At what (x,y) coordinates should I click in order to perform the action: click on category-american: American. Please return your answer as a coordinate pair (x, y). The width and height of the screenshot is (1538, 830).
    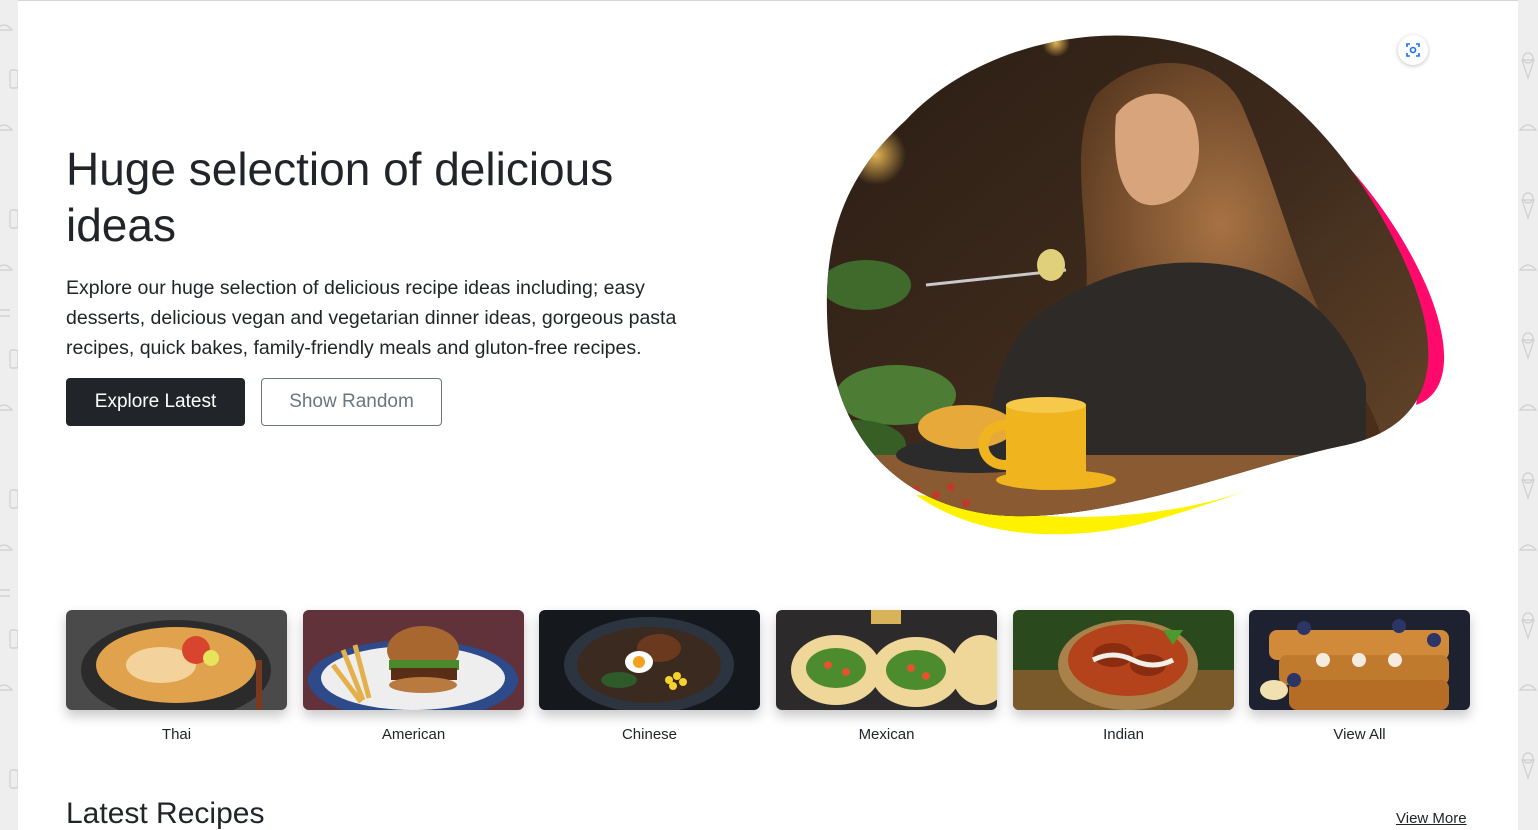
    Looking at the image, I should click on (413, 676).